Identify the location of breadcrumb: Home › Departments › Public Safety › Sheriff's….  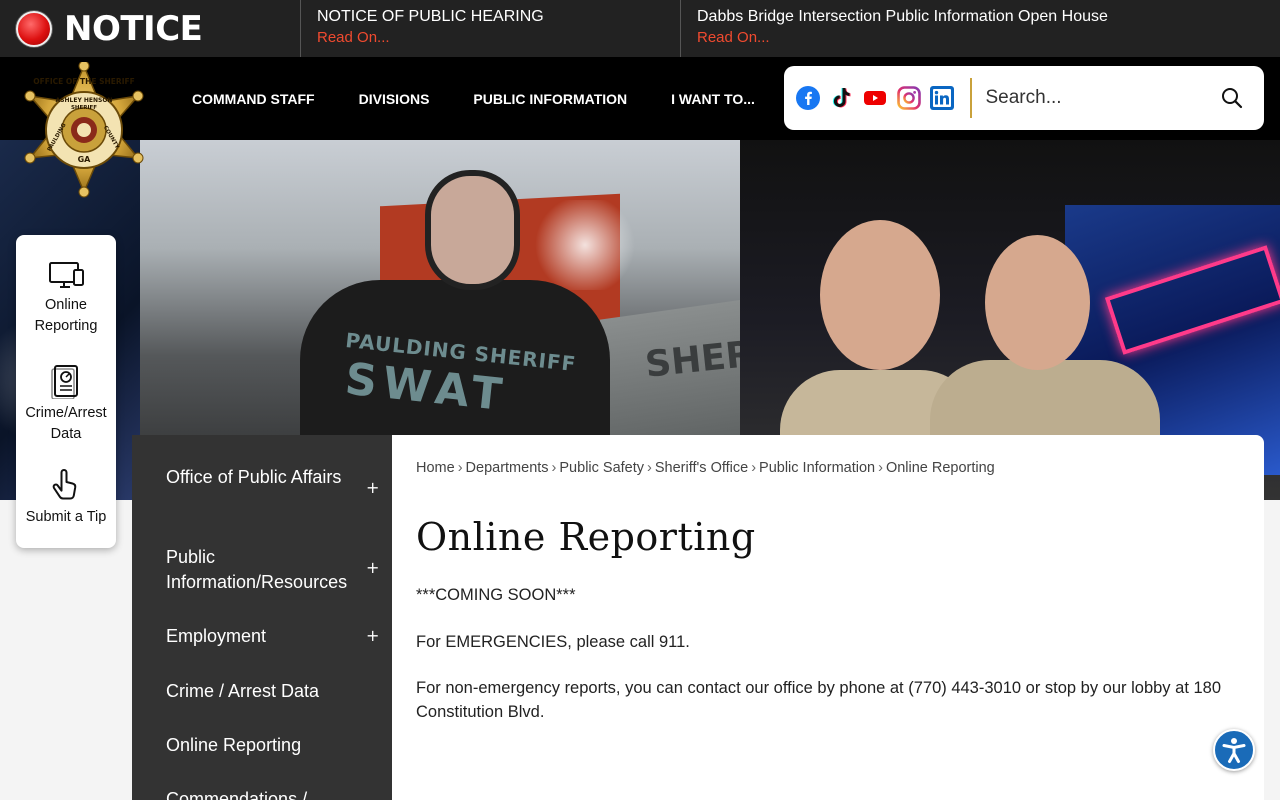
(705, 468).